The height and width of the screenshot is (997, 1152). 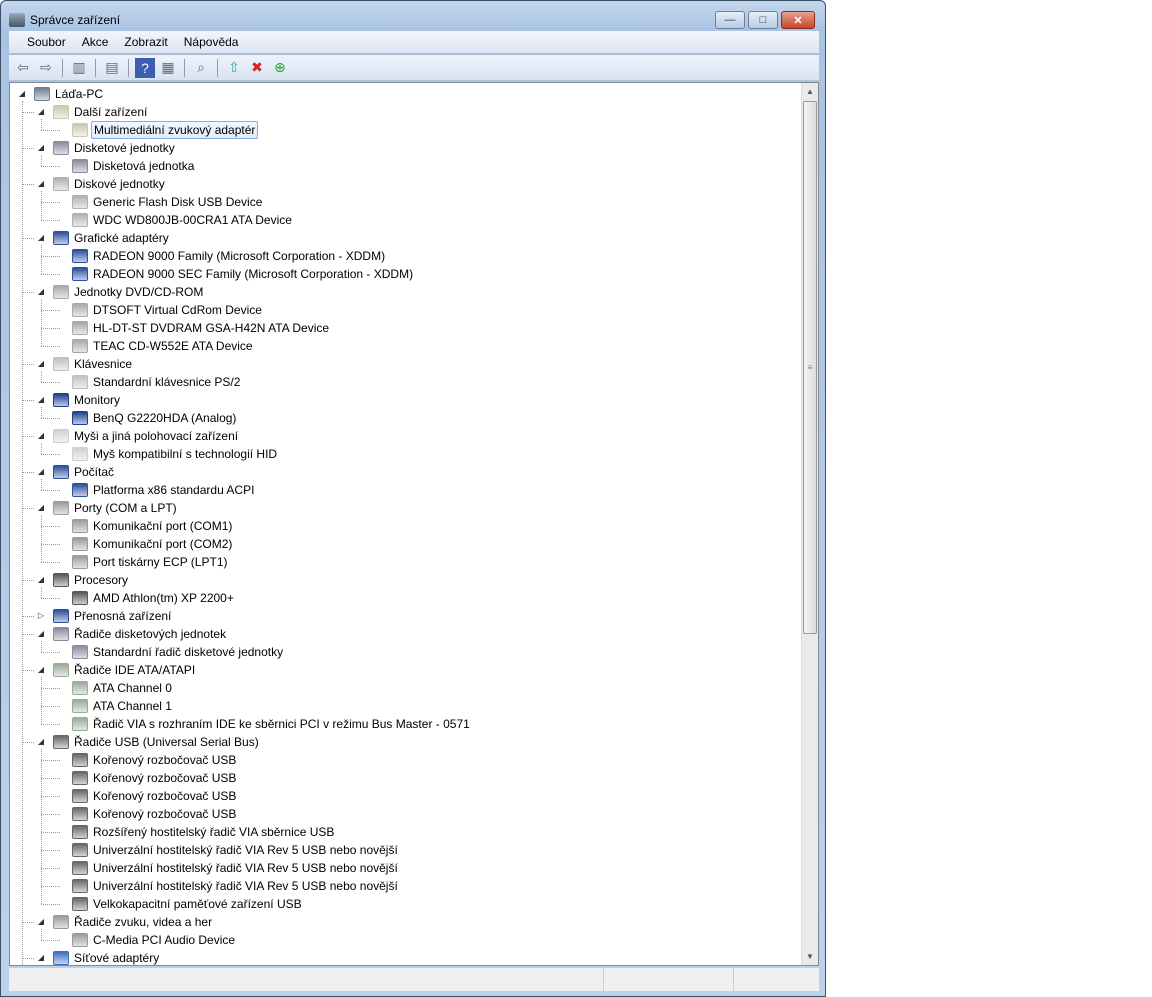 What do you see at coordinates (95, 42) in the screenshot?
I see `menu-akce: Akce` at bounding box center [95, 42].